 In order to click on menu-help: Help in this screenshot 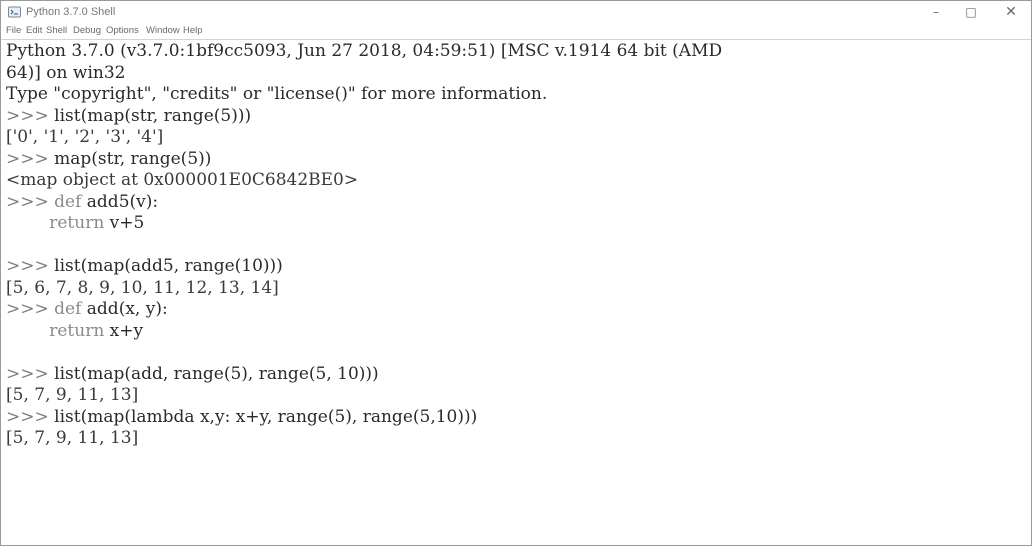, I will do `click(193, 31)`.